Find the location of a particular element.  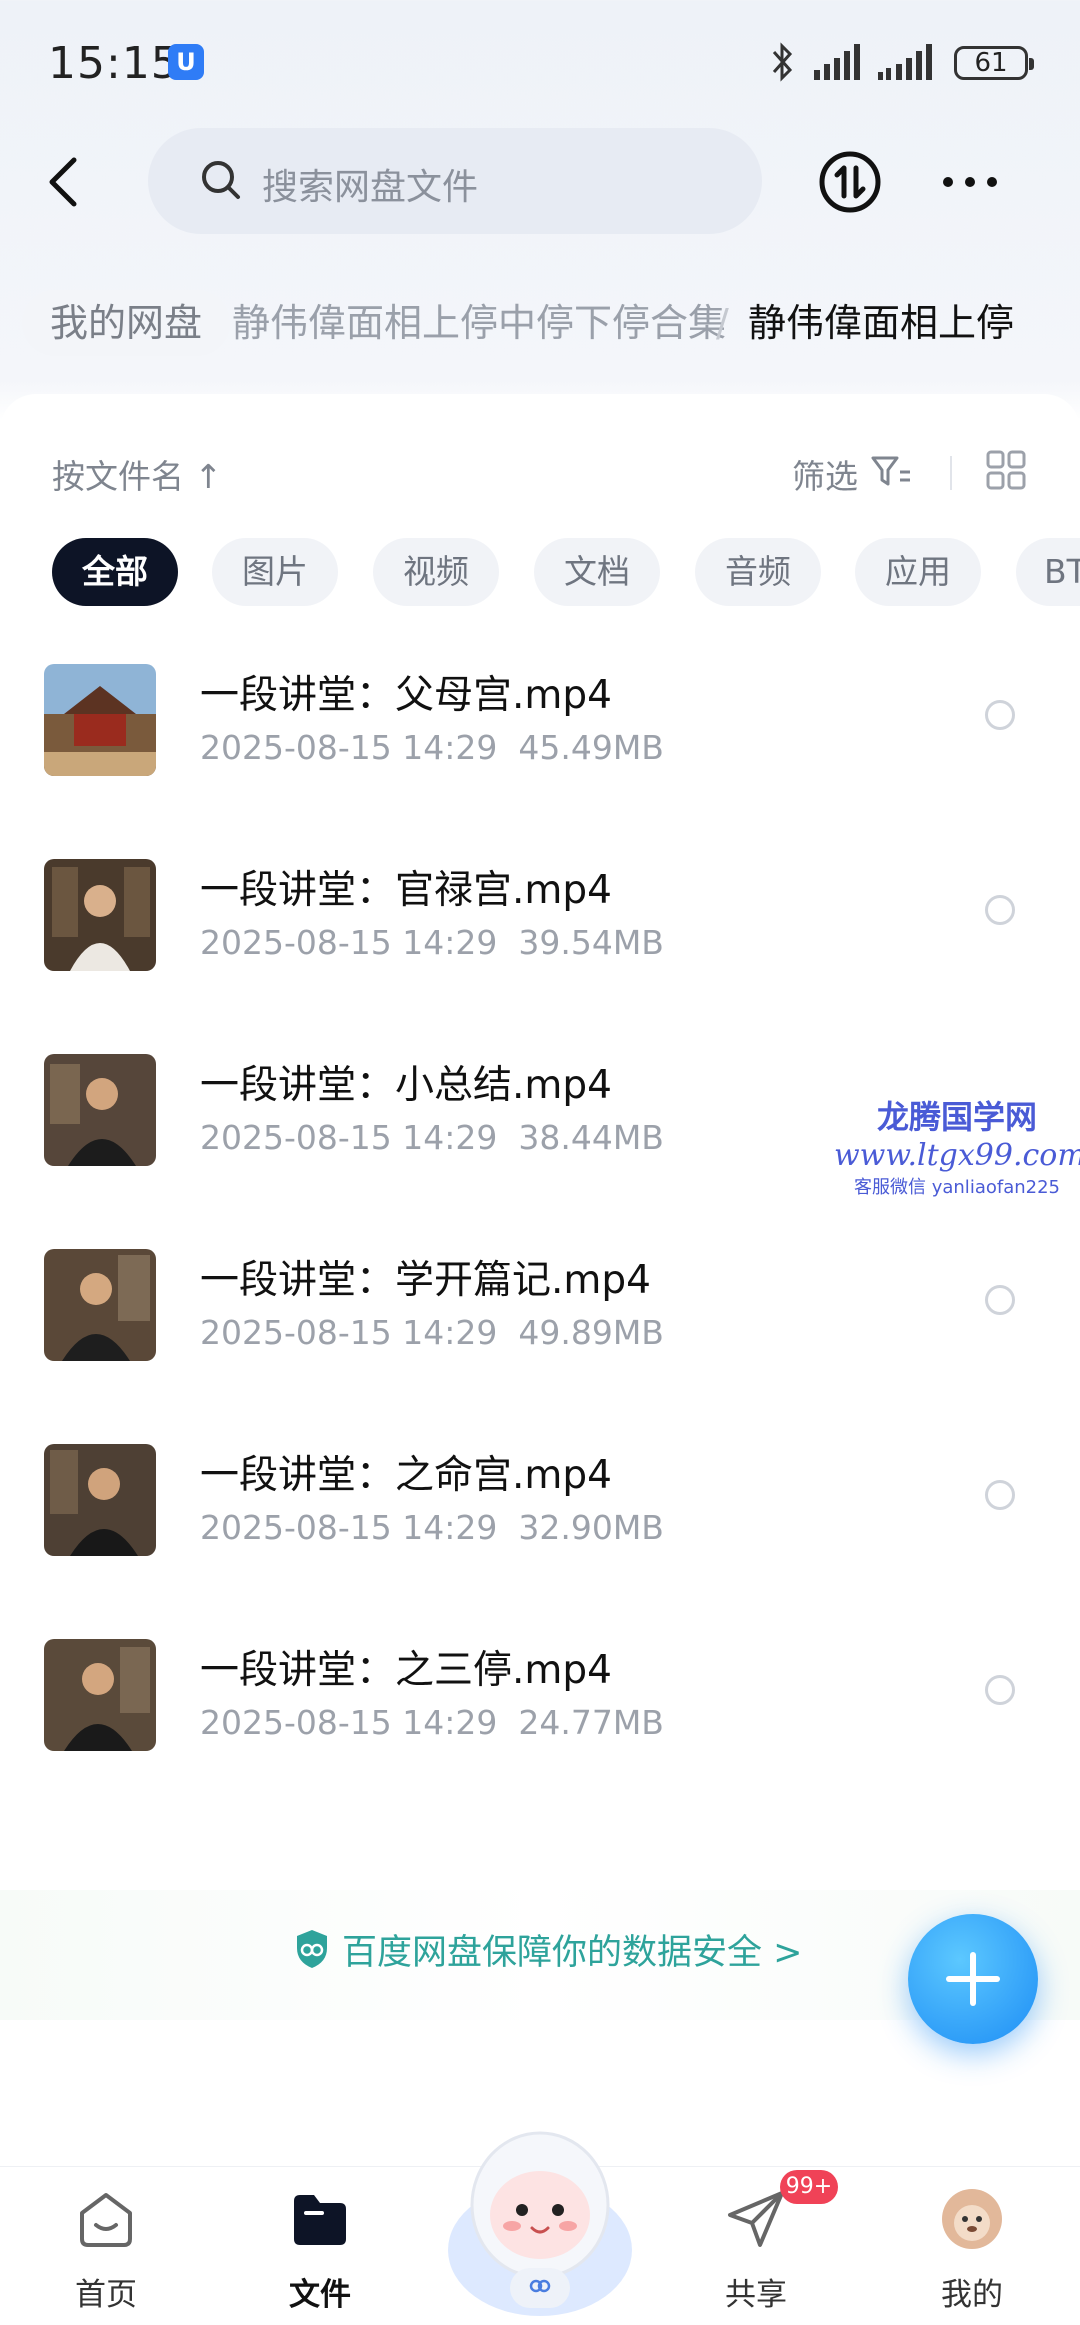

chip-all: 全部 is located at coordinates (115, 572).